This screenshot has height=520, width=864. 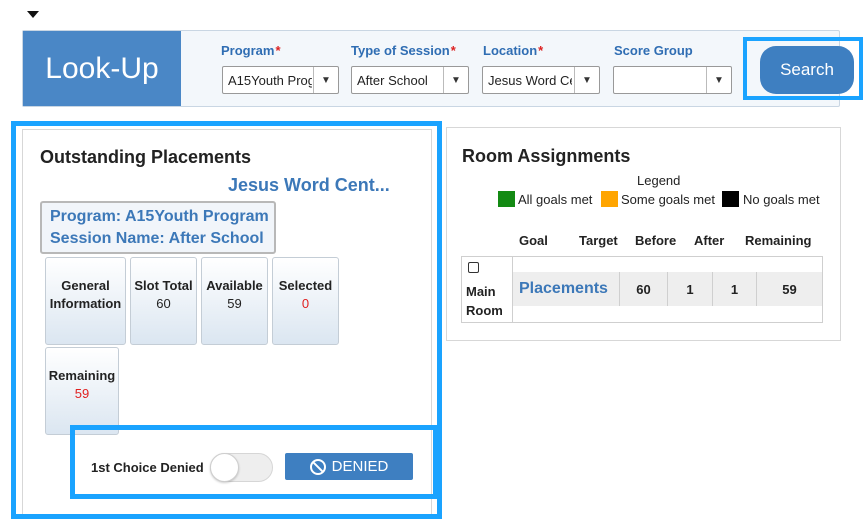 What do you see at coordinates (609, 199) in the screenshot?
I see `legend-swatch-some` at bounding box center [609, 199].